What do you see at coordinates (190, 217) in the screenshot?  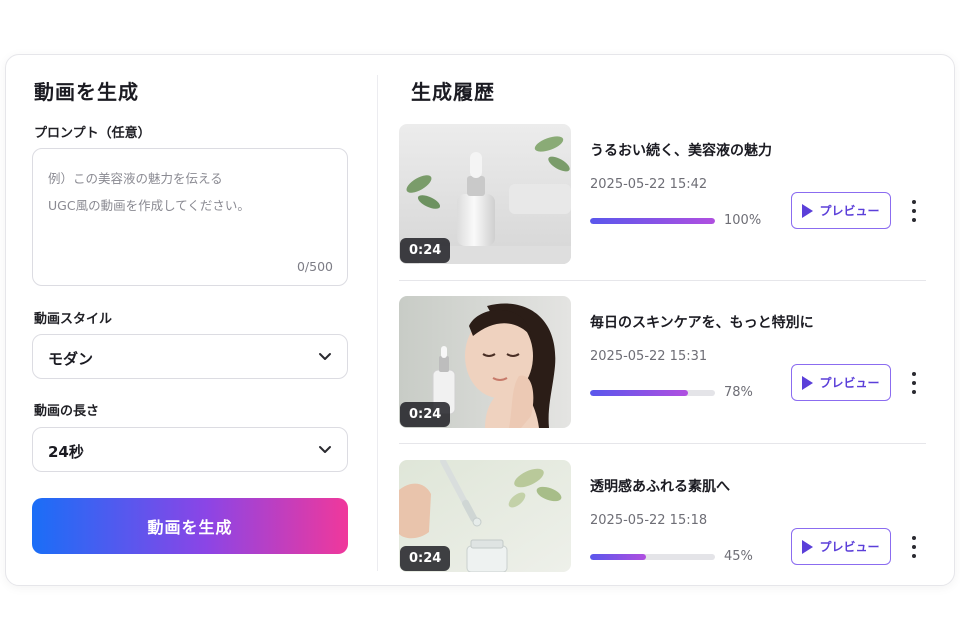 I see `prompt-textarea: 例）この美容液の魅力を伝える UGC風の動画を作成してください。 0/500` at bounding box center [190, 217].